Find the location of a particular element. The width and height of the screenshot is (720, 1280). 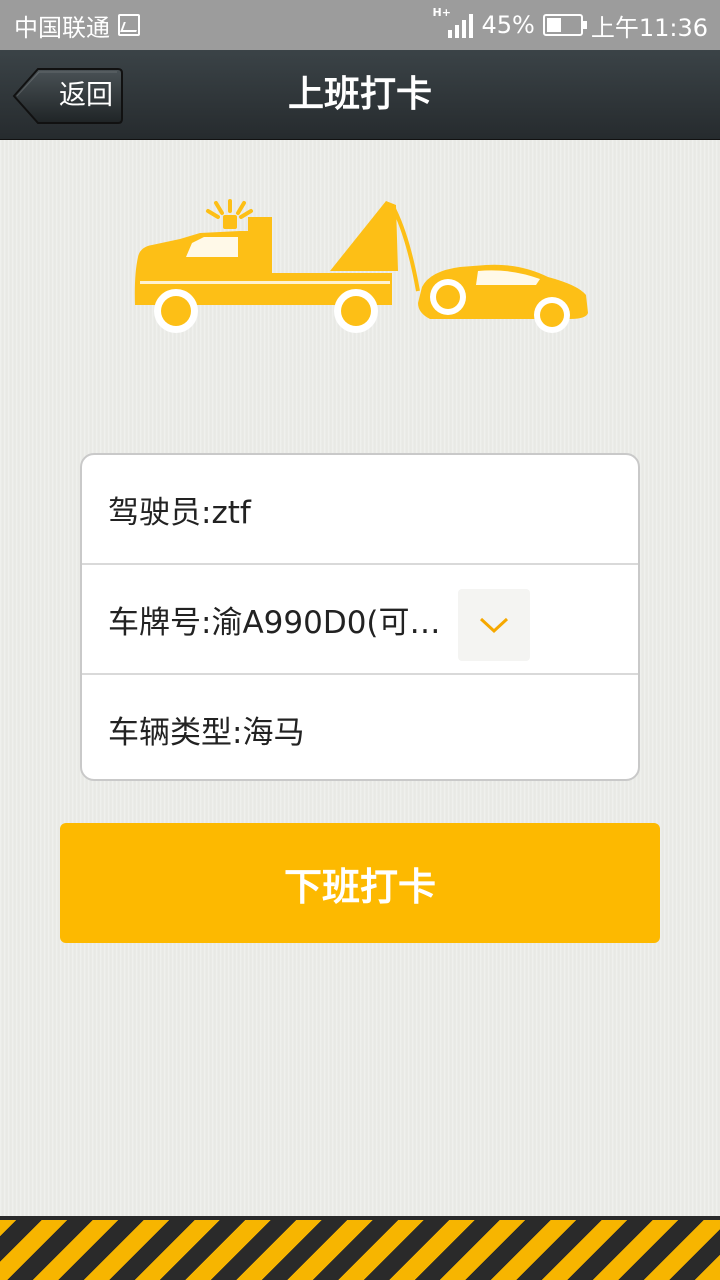

carrier-name: 中国联通 is located at coordinates (62, 27).